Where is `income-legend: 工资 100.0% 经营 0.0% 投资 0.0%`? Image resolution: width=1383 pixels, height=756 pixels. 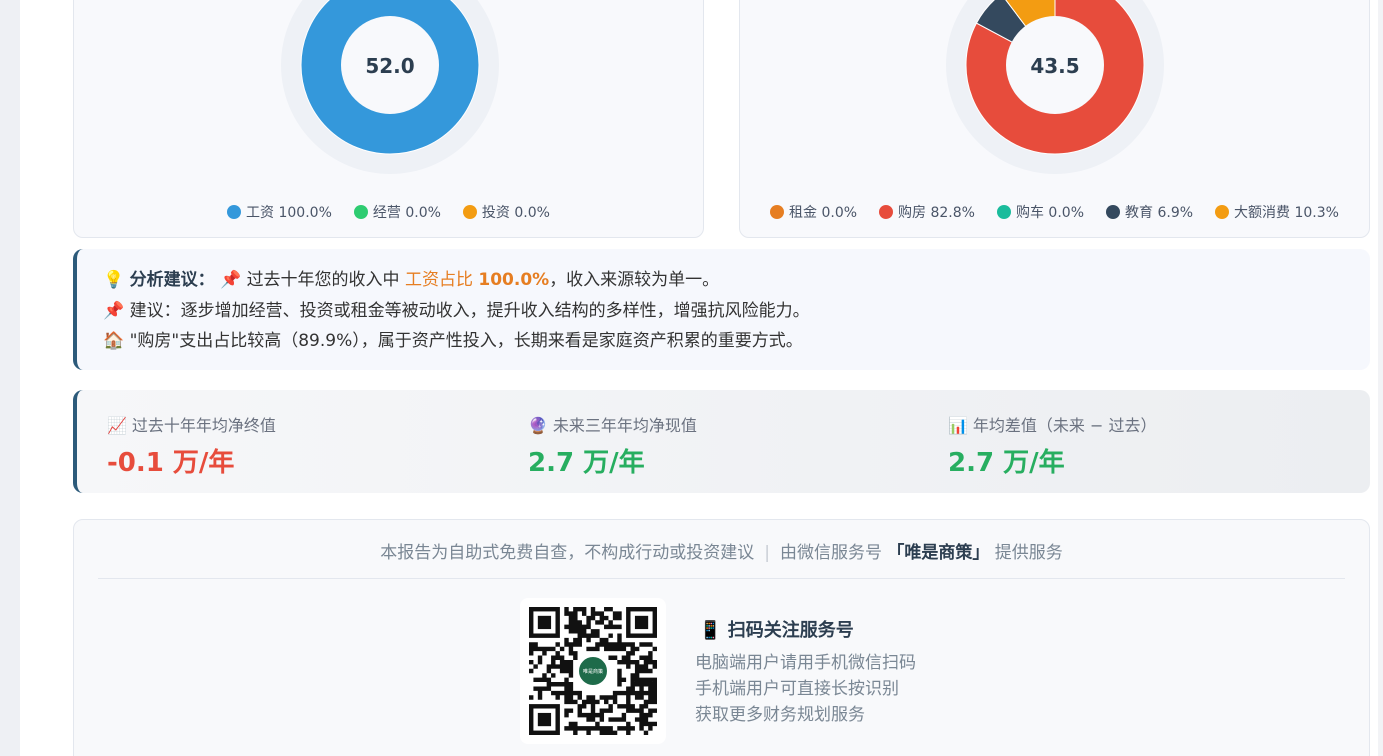 income-legend: 工资 100.0% 经营 0.0% 投资 0.0% is located at coordinates (388, 212).